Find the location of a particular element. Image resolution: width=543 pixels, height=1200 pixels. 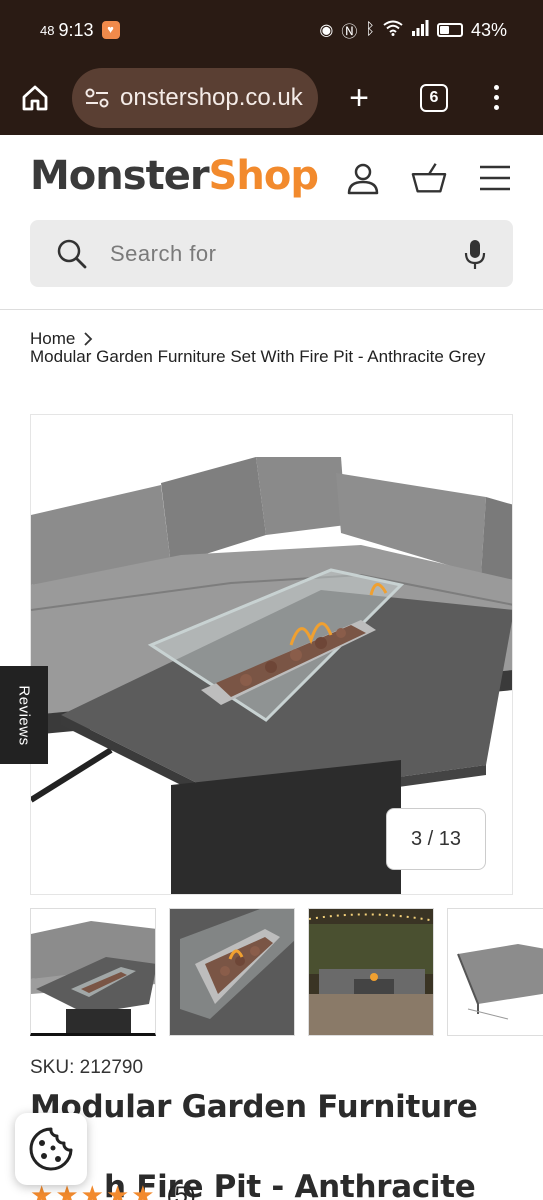

hamburger-icon is located at coordinates (495, 178).